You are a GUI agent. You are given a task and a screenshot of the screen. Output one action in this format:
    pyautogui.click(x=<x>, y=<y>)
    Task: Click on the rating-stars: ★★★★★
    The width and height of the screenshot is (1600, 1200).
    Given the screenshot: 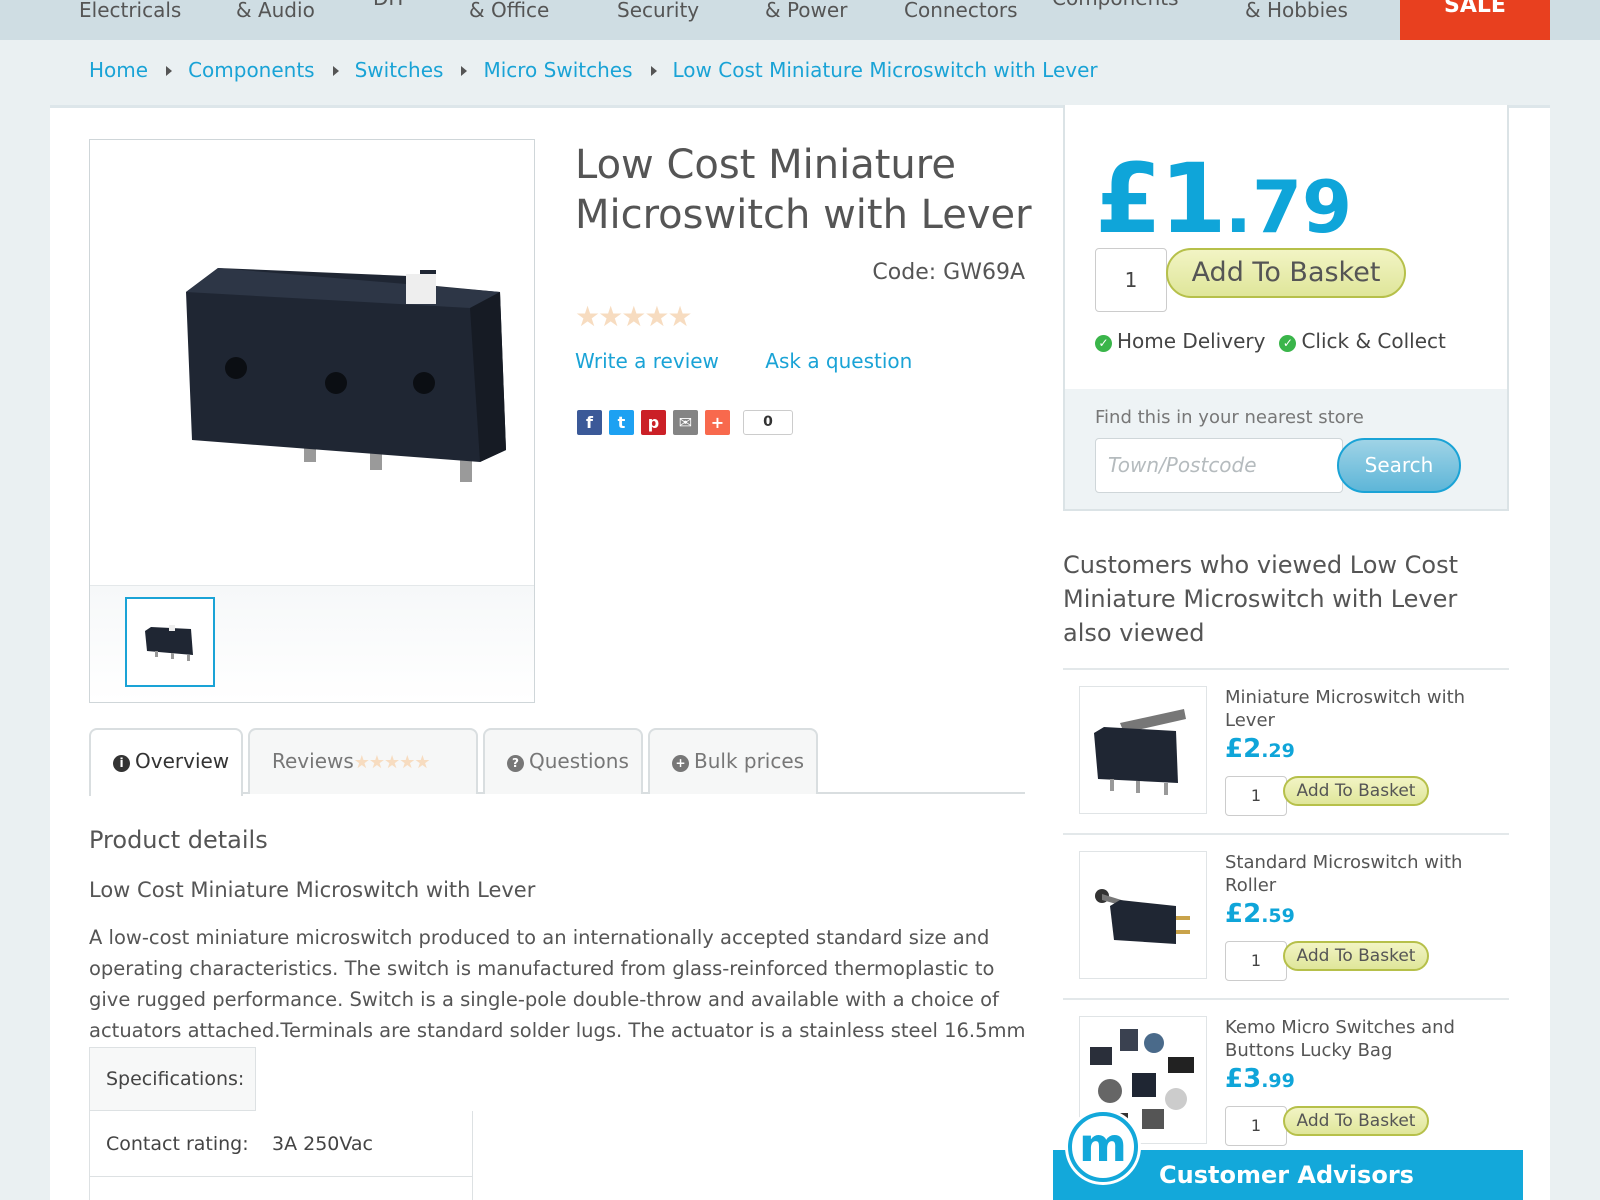 What is the action you would take?
    pyautogui.click(x=634, y=316)
    